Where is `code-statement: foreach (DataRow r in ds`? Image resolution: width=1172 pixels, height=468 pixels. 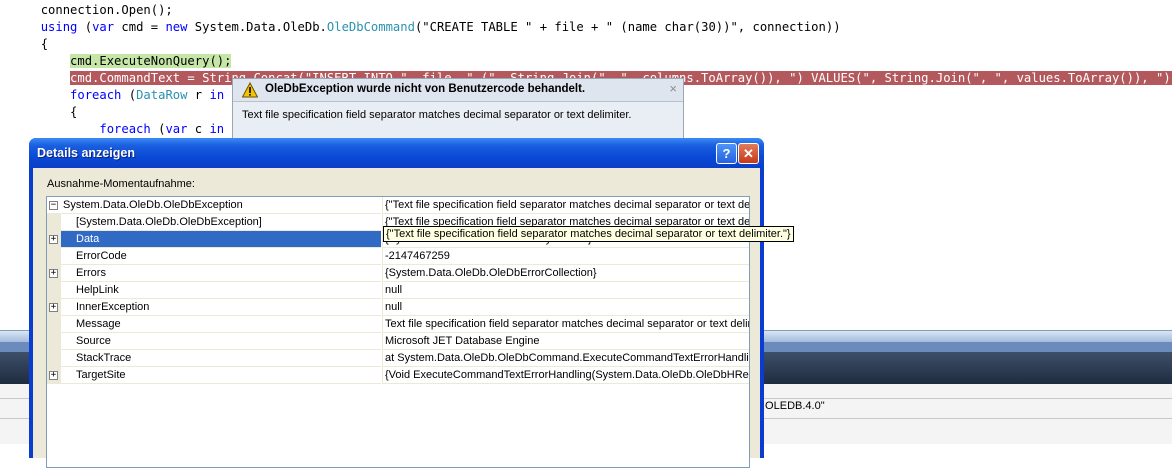 code-statement: foreach (DataRow r in ds is located at coordinates (158, 95).